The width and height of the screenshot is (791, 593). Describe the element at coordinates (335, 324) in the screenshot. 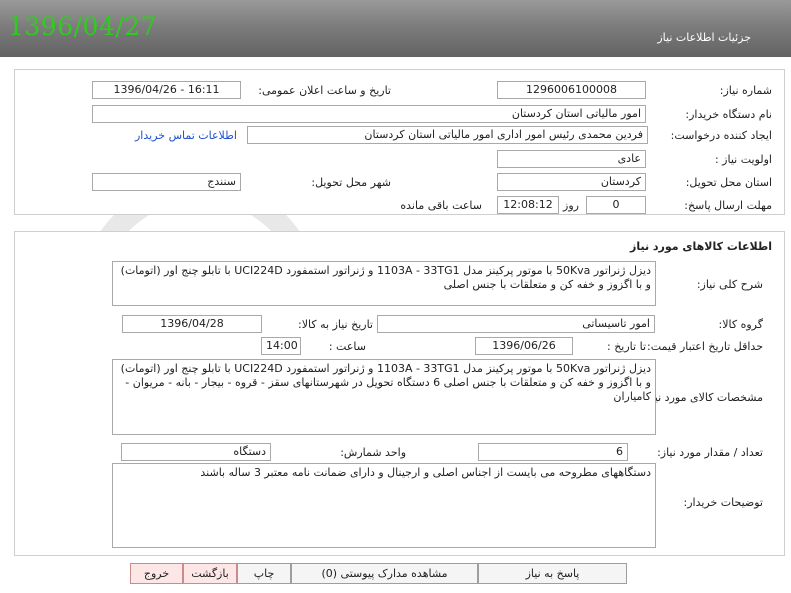

I see `need-date-label: تاریخ نیاز به کالا:` at that location.